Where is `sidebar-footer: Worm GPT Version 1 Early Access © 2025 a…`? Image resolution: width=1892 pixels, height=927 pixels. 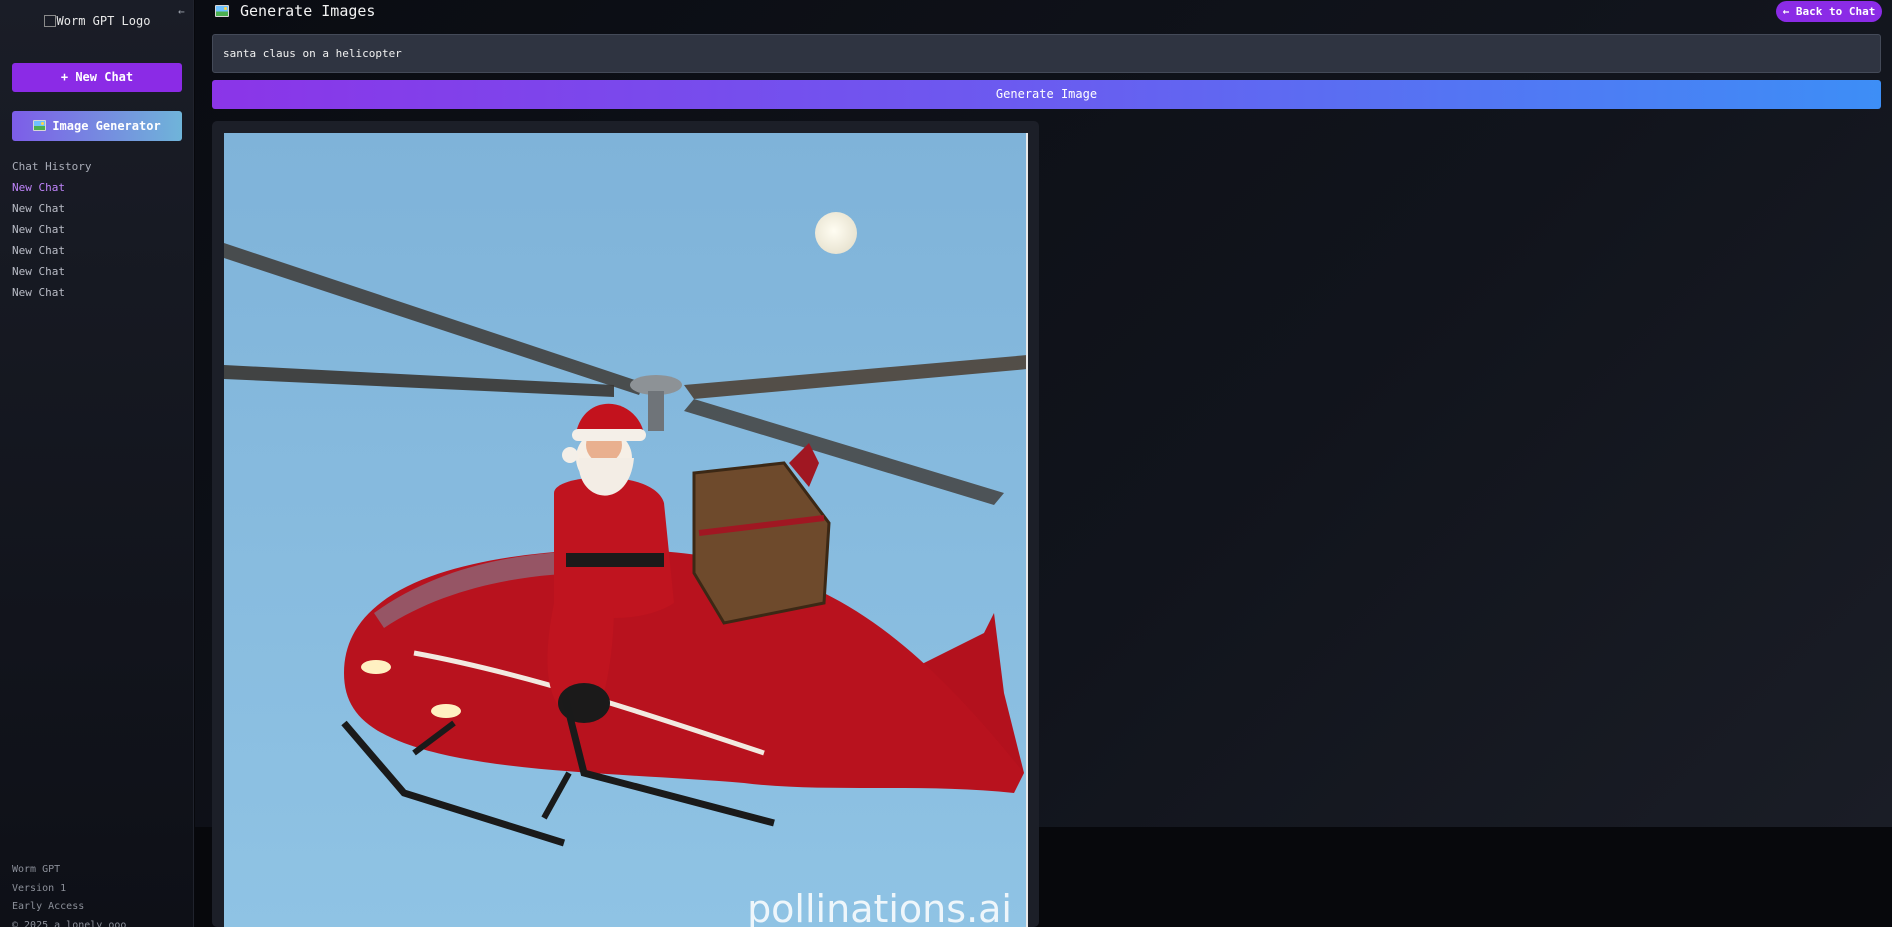 sidebar-footer: Worm GPT Version 1 Early Access © 2025 a… is located at coordinates (69, 894).